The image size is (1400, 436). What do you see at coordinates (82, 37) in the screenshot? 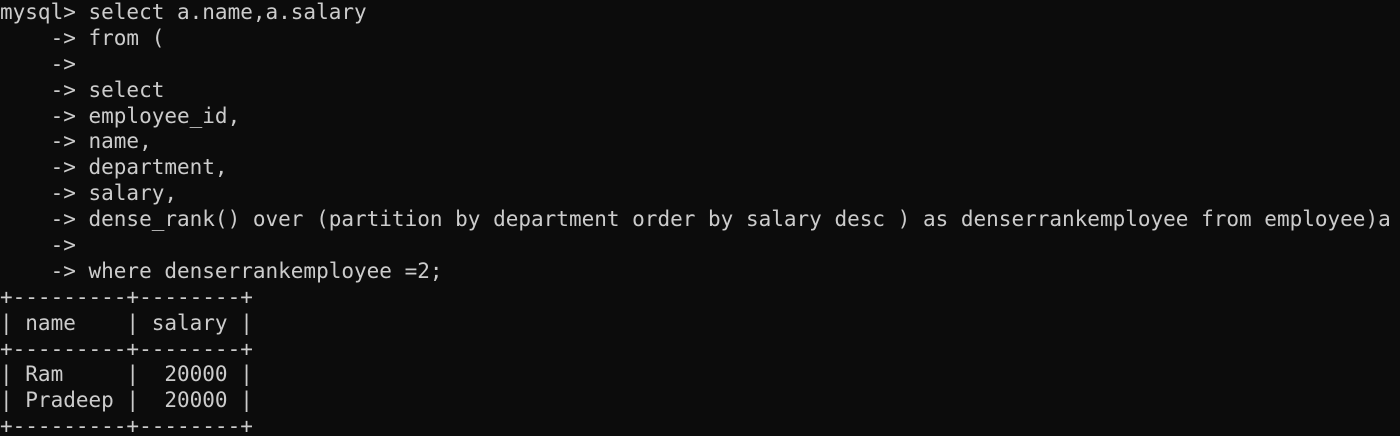
I see `continuation-line: -> from (` at bounding box center [82, 37].